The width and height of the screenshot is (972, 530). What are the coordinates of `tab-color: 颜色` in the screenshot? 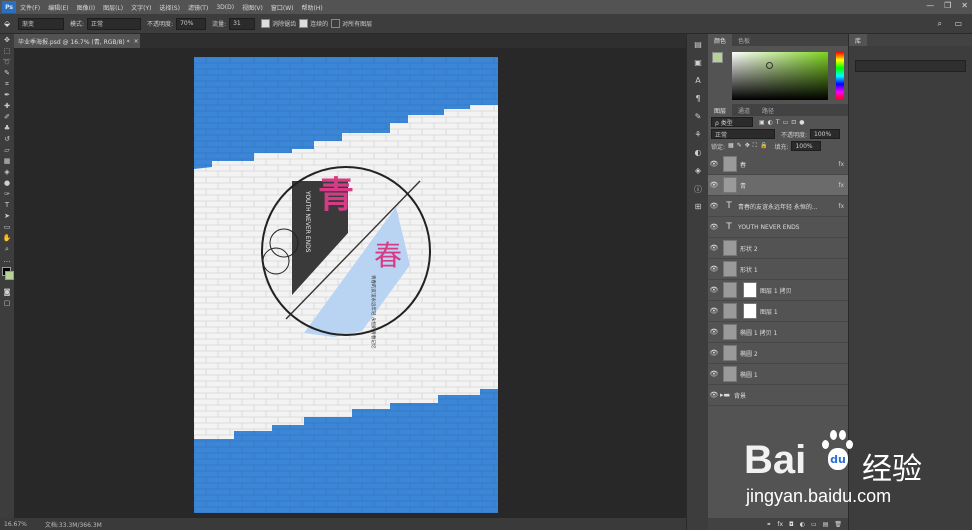 It's located at (720, 40).